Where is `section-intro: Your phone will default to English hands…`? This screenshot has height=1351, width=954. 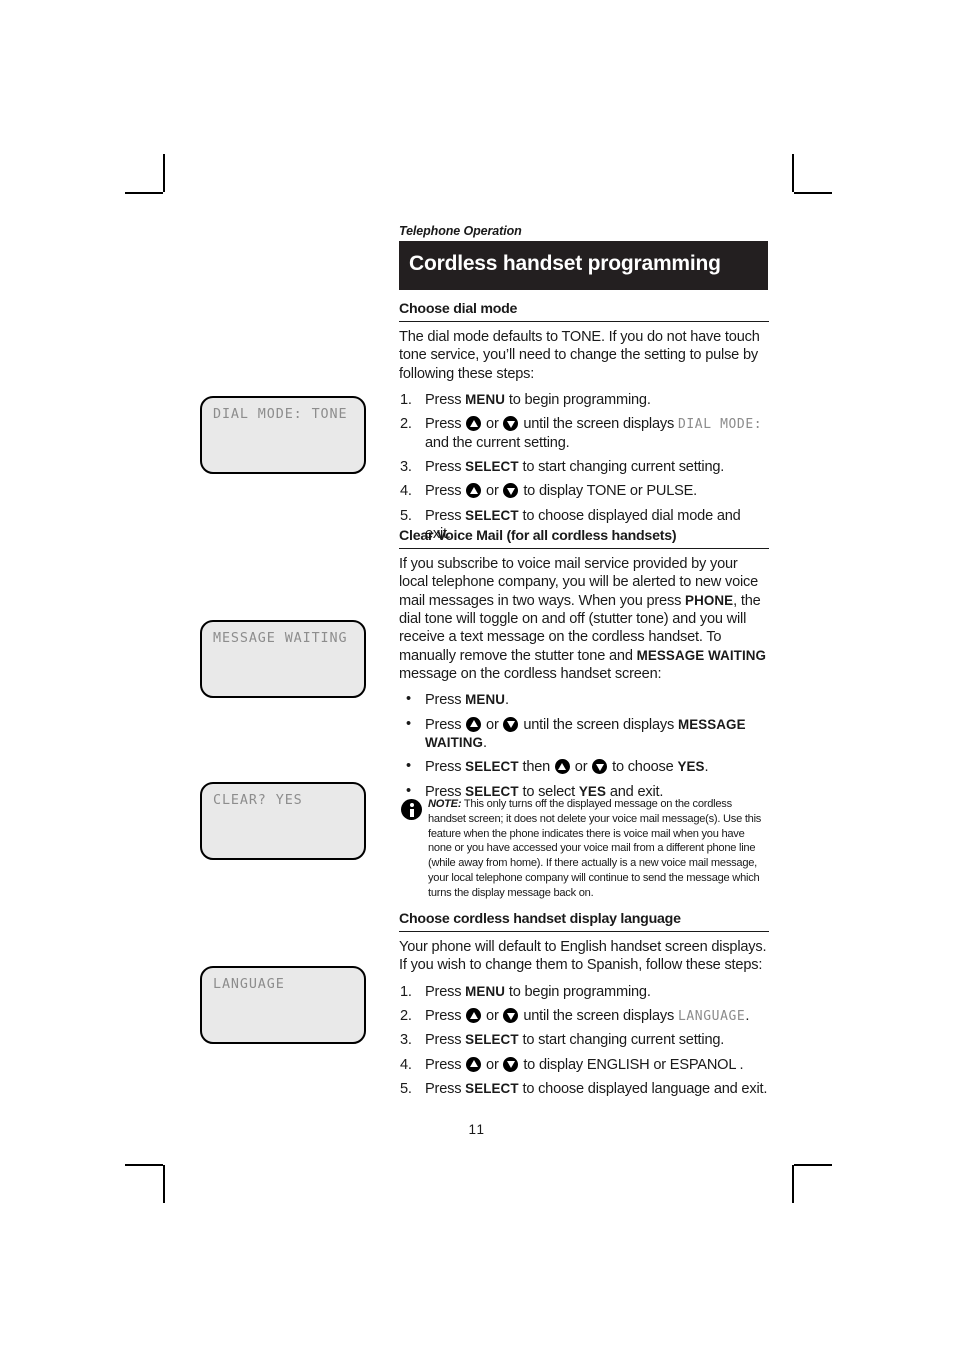
section-intro: Your phone will default to English hands… is located at coordinates (583, 956).